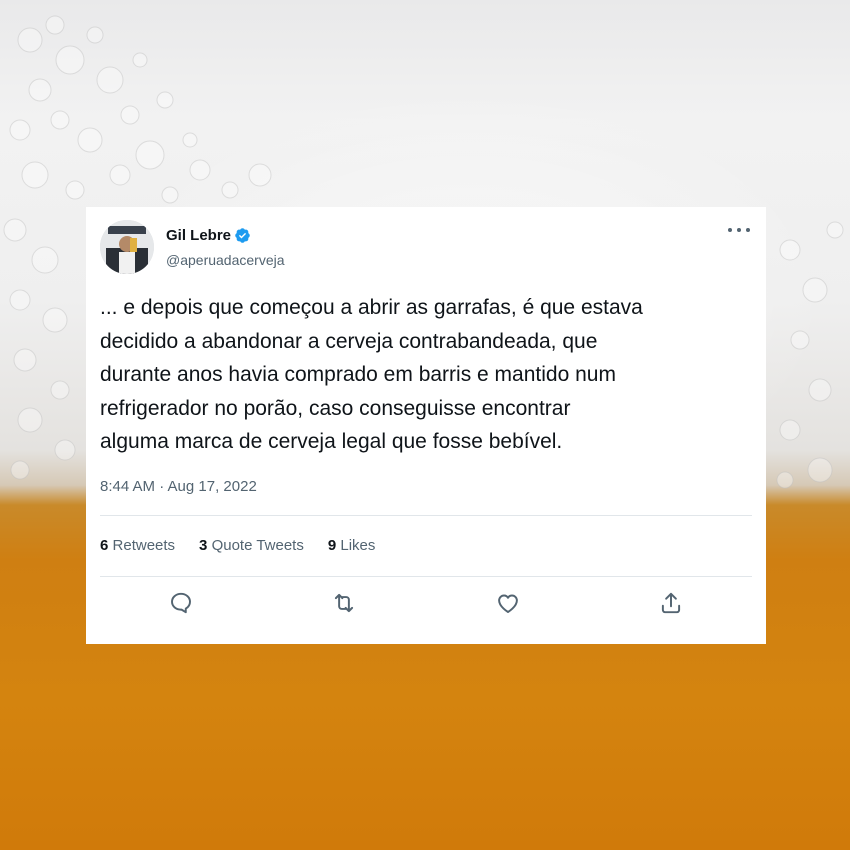  I want to click on tweet-timestamp: 8:44 AM · Aug 17, 2022, so click(178, 486).